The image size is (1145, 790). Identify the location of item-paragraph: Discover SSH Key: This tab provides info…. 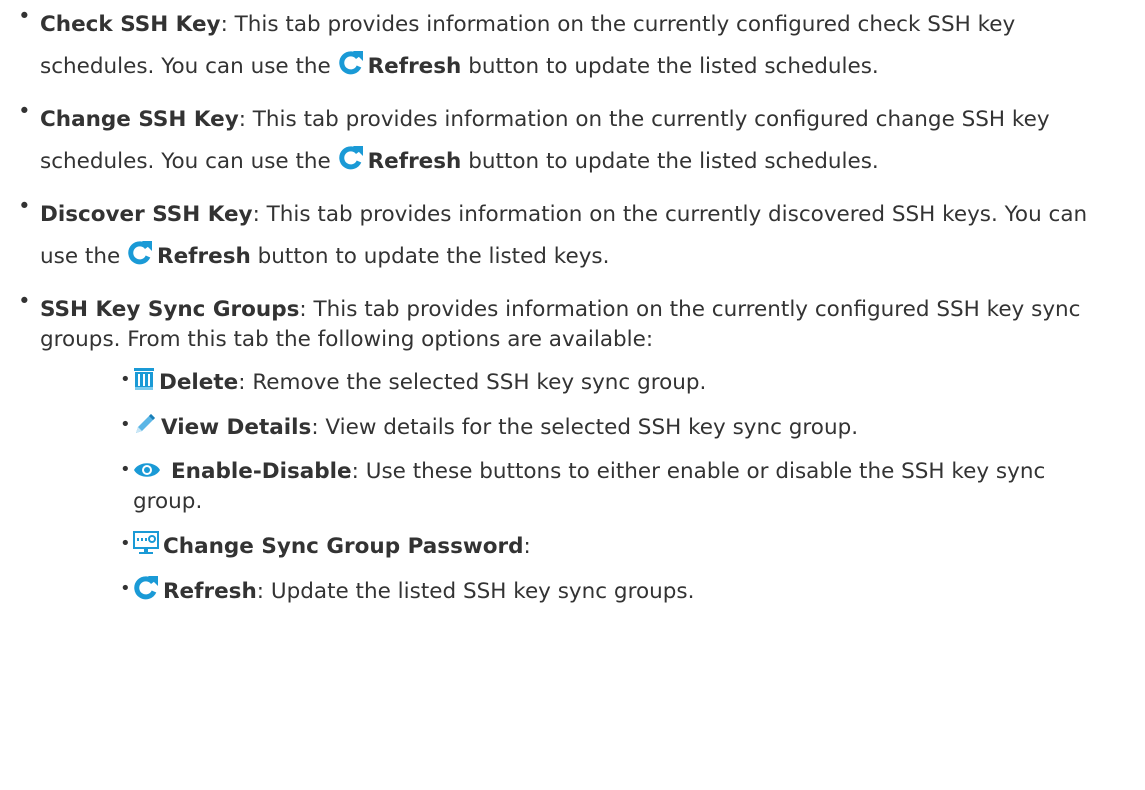
(574, 236).